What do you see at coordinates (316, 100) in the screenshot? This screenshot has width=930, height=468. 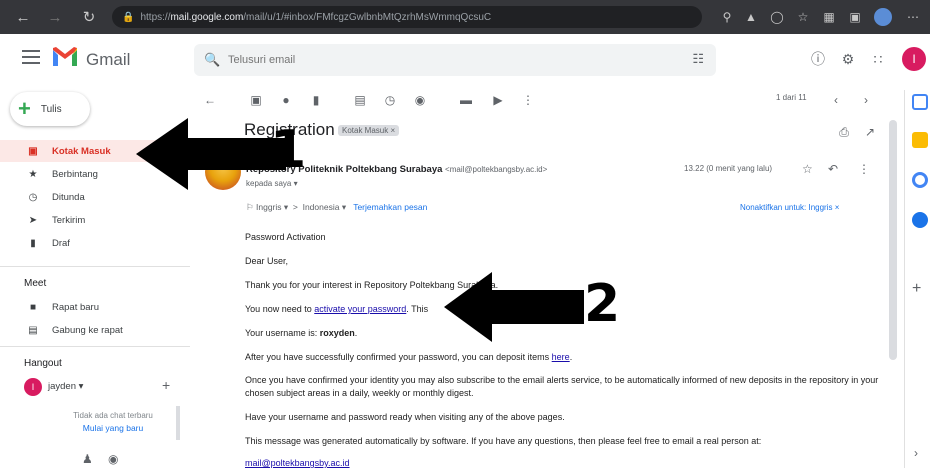 I see `delete-icon: ▮` at bounding box center [316, 100].